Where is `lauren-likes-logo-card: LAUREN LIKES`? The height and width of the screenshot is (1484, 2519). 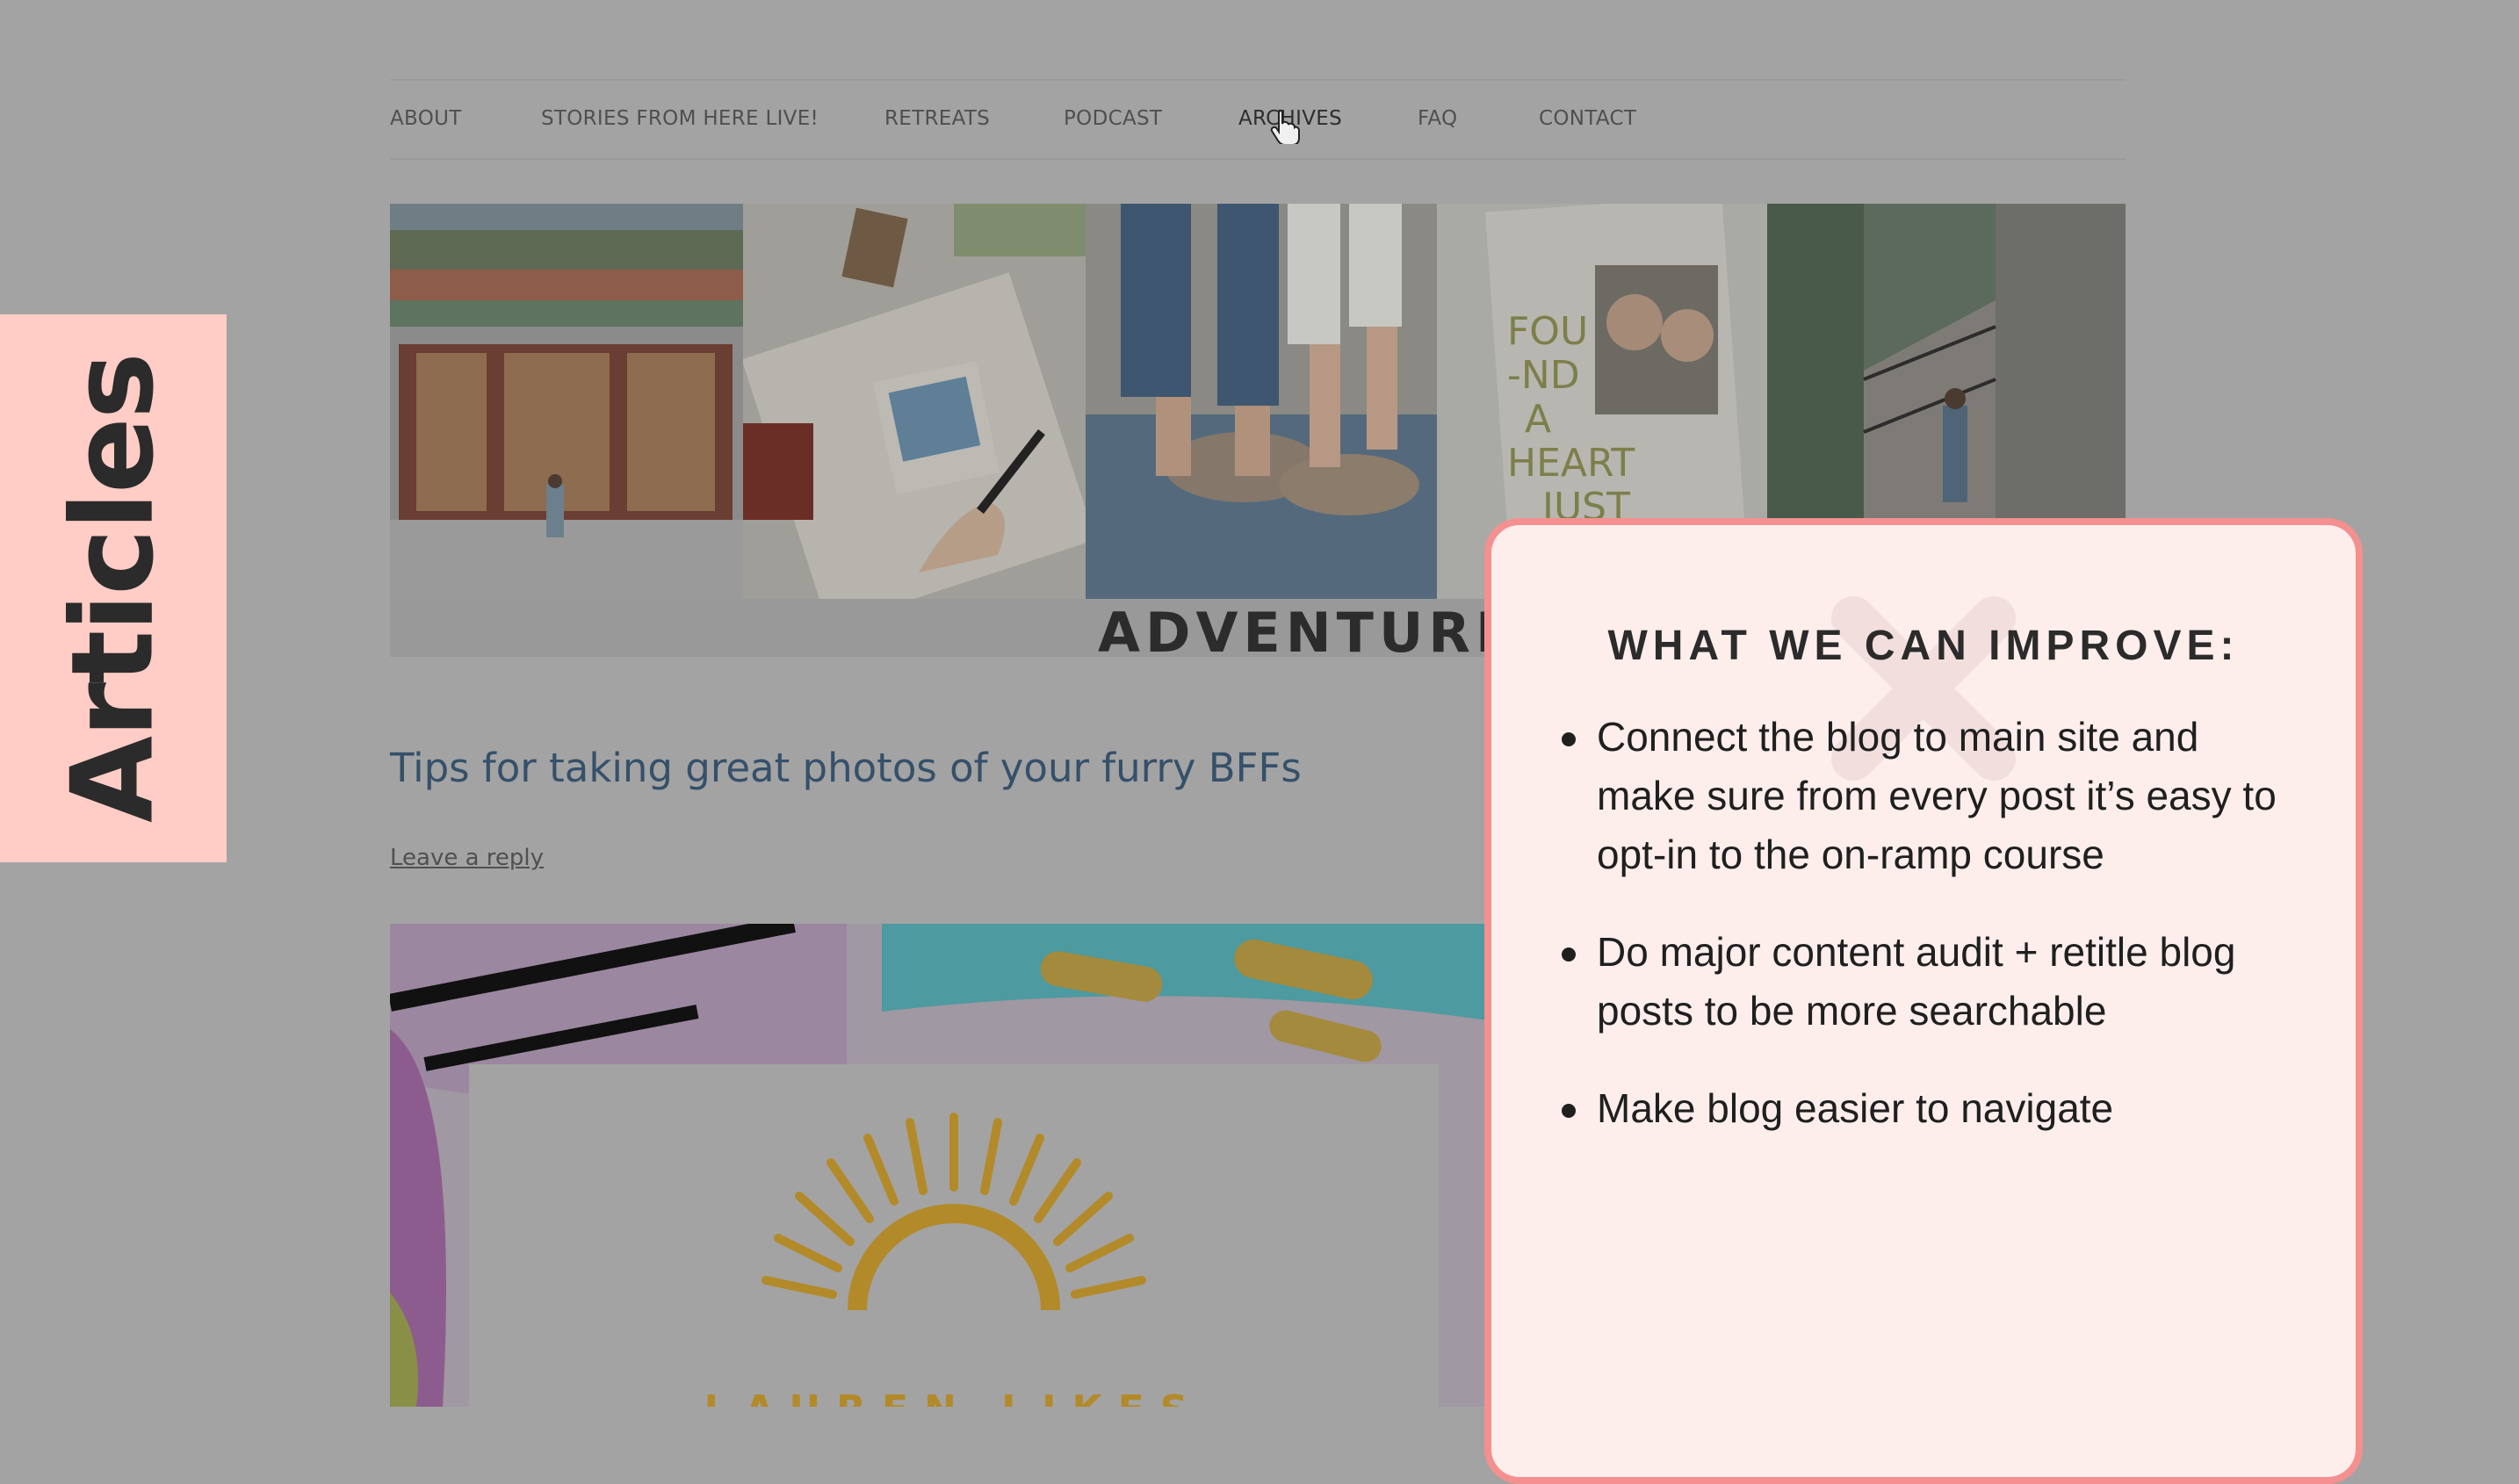 lauren-likes-logo-card: LAUREN LIKES is located at coordinates (954, 1235).